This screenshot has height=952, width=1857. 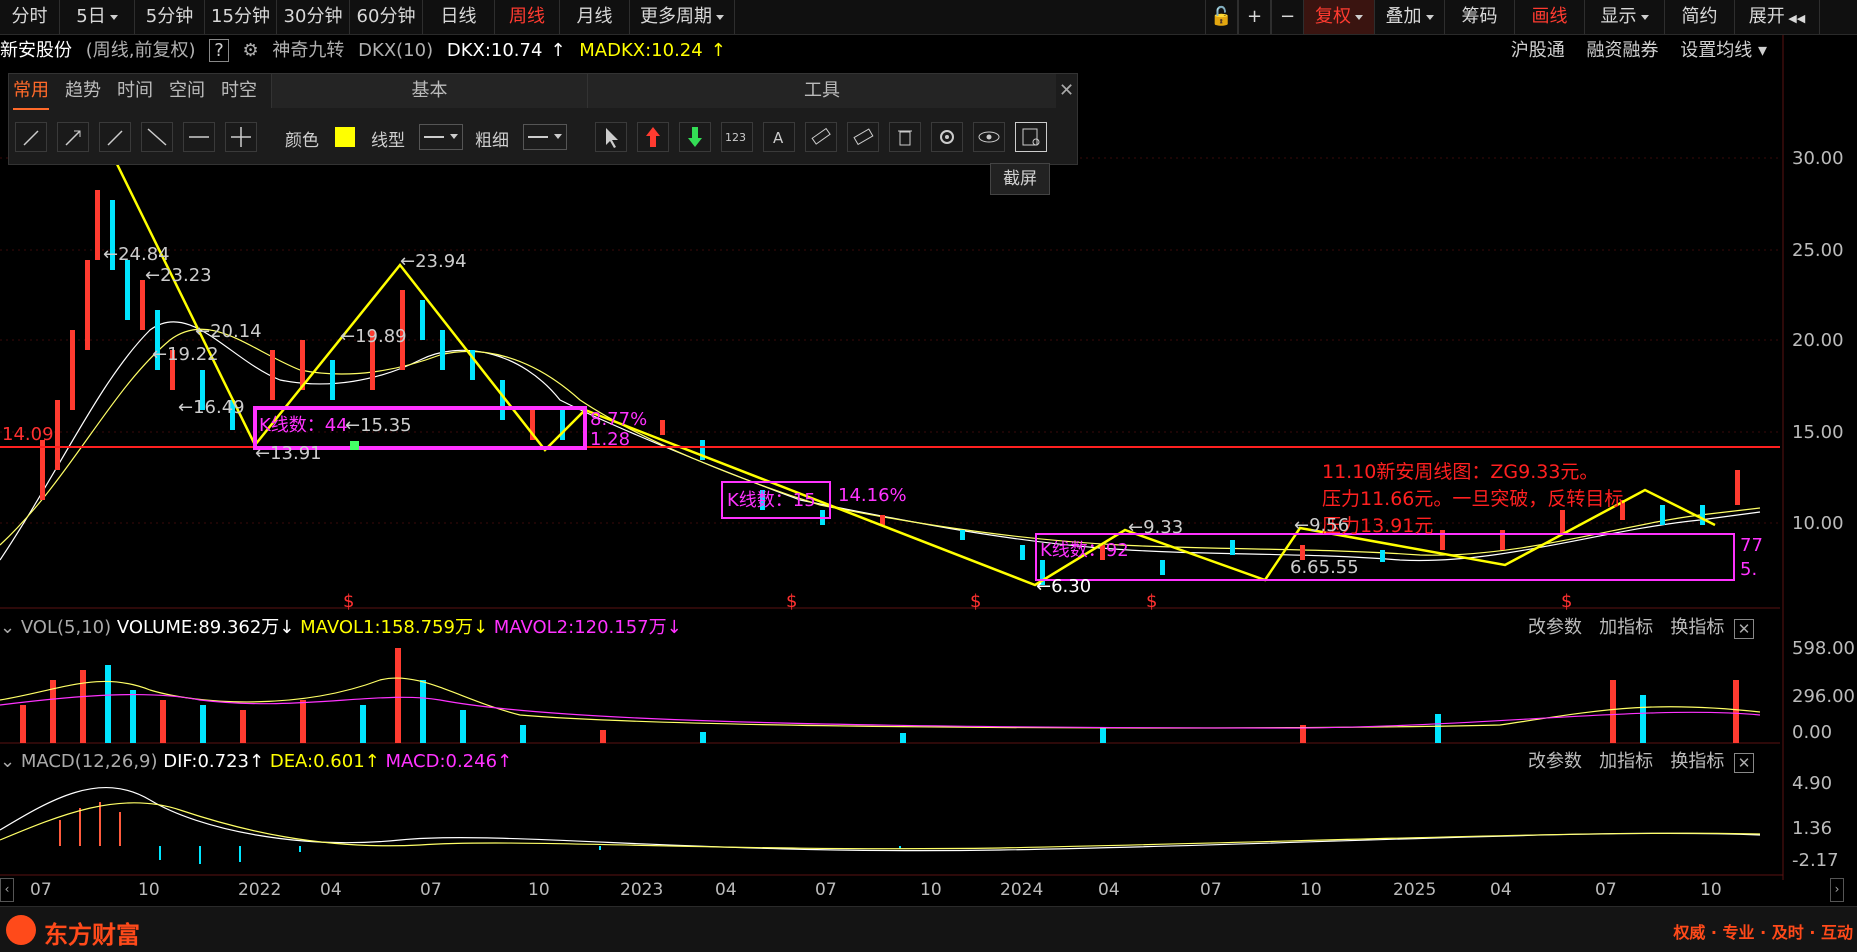 What do you see at coordinates (1823, 648) in the screenshot?
I see `vol-tick: 598.00` at bounding box center [1823, 648].